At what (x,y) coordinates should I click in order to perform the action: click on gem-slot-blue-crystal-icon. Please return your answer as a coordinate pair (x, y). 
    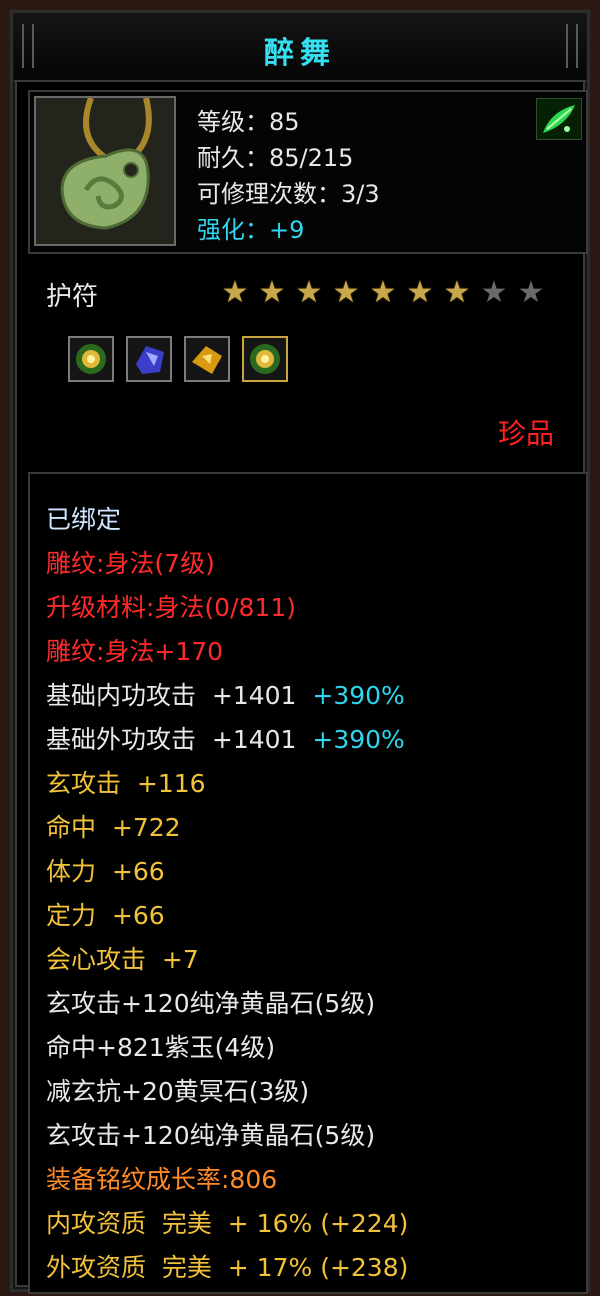
    Looking at the image, I should click on (149, 359).